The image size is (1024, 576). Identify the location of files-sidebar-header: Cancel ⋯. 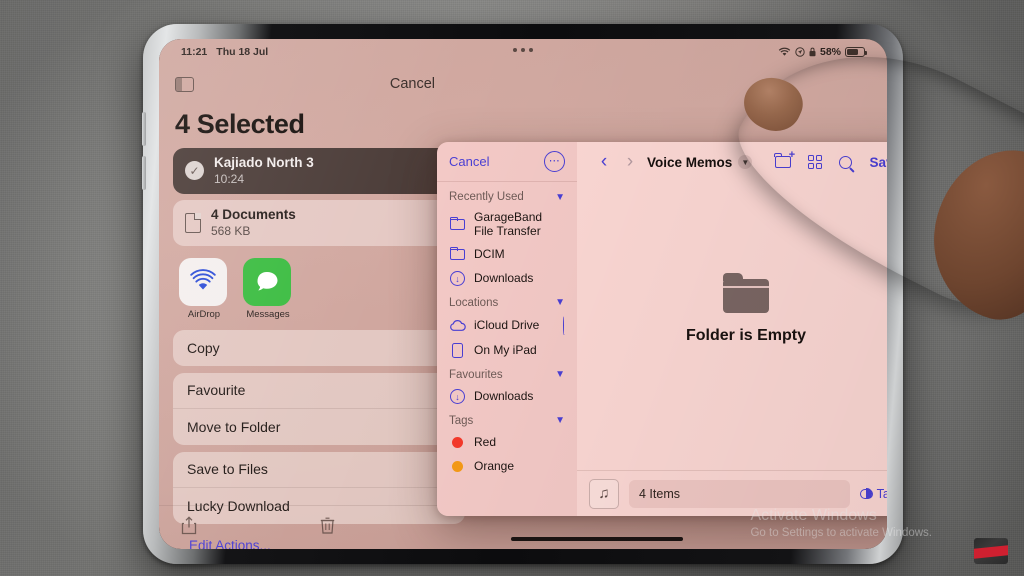
(507, 162).